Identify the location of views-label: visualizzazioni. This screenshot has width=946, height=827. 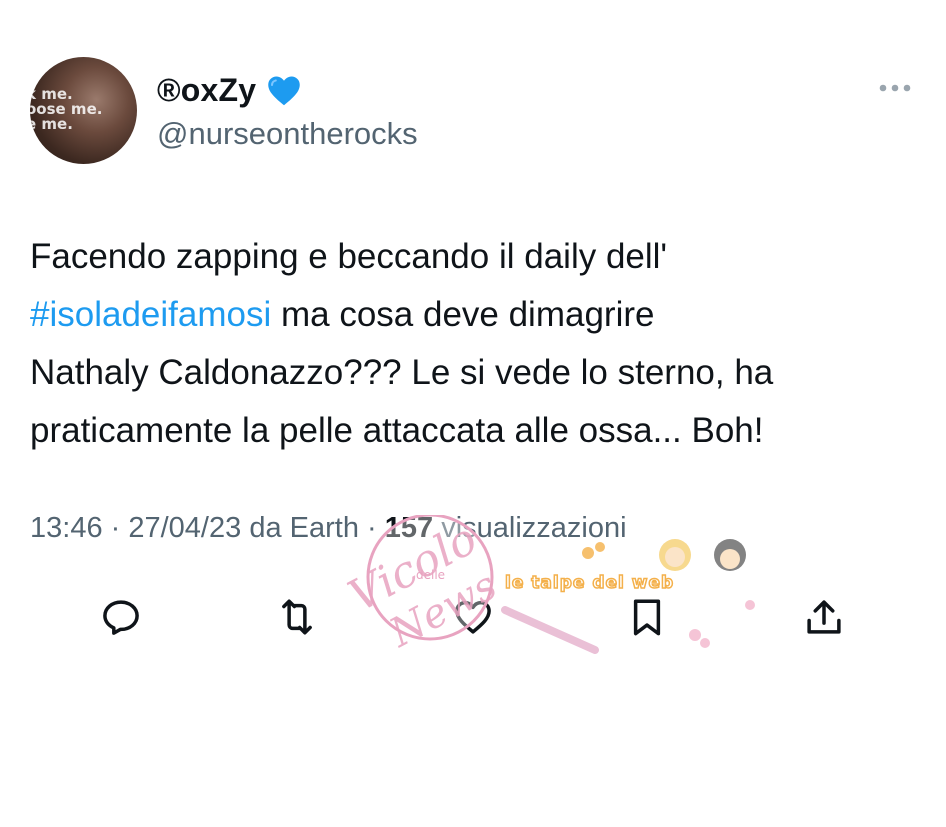
(534, 528).